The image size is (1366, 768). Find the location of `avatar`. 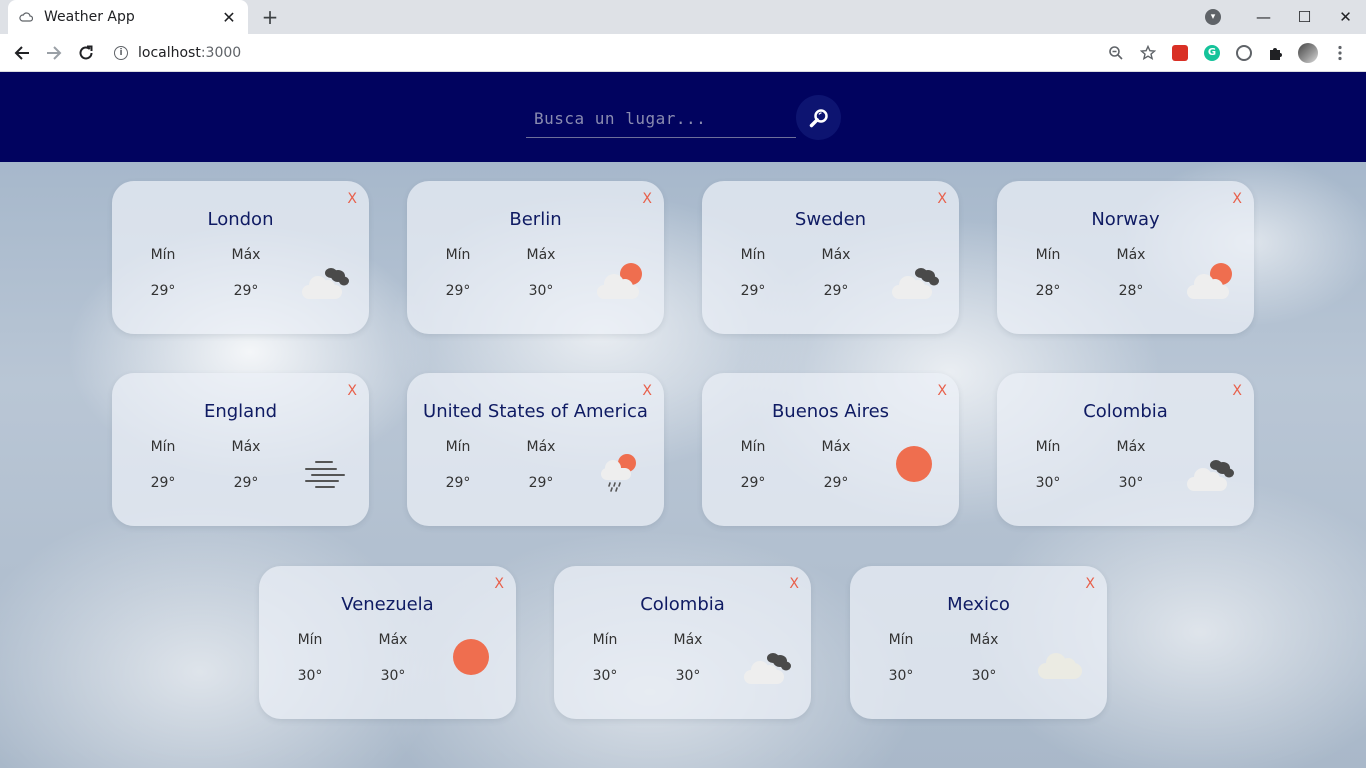

avatar is located at coordinates (1308, 52).